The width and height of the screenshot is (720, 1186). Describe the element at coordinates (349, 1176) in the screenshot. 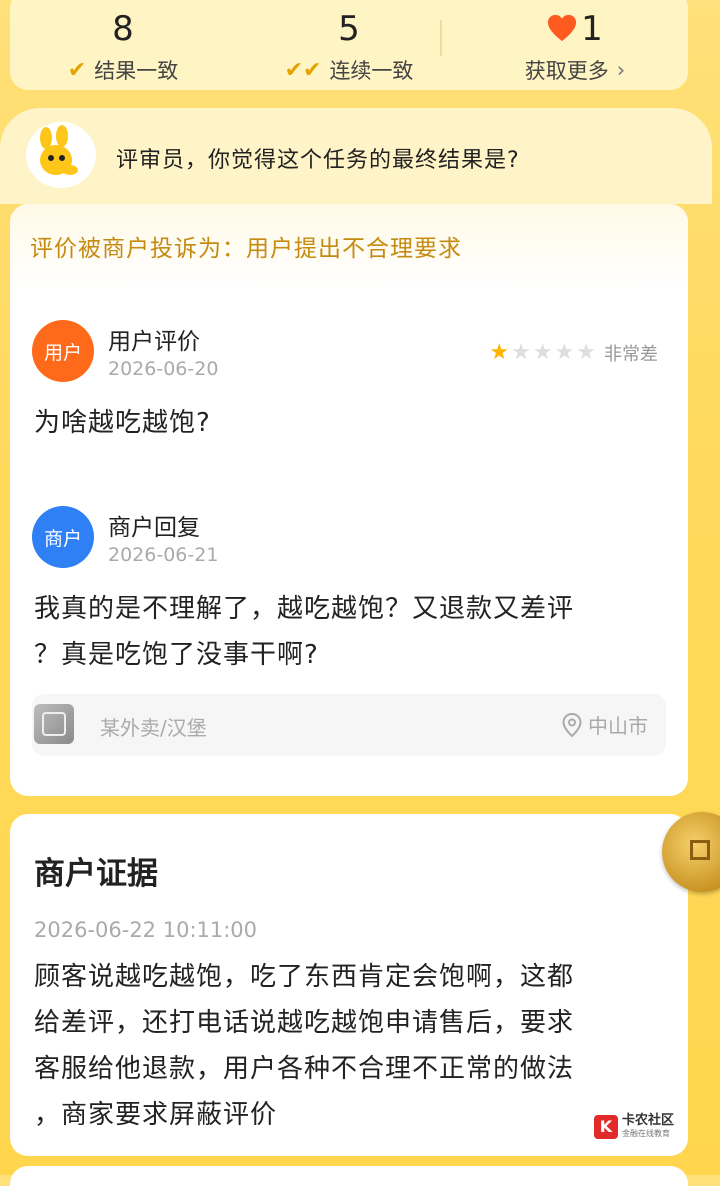

I see `next-card-edge` at that location.